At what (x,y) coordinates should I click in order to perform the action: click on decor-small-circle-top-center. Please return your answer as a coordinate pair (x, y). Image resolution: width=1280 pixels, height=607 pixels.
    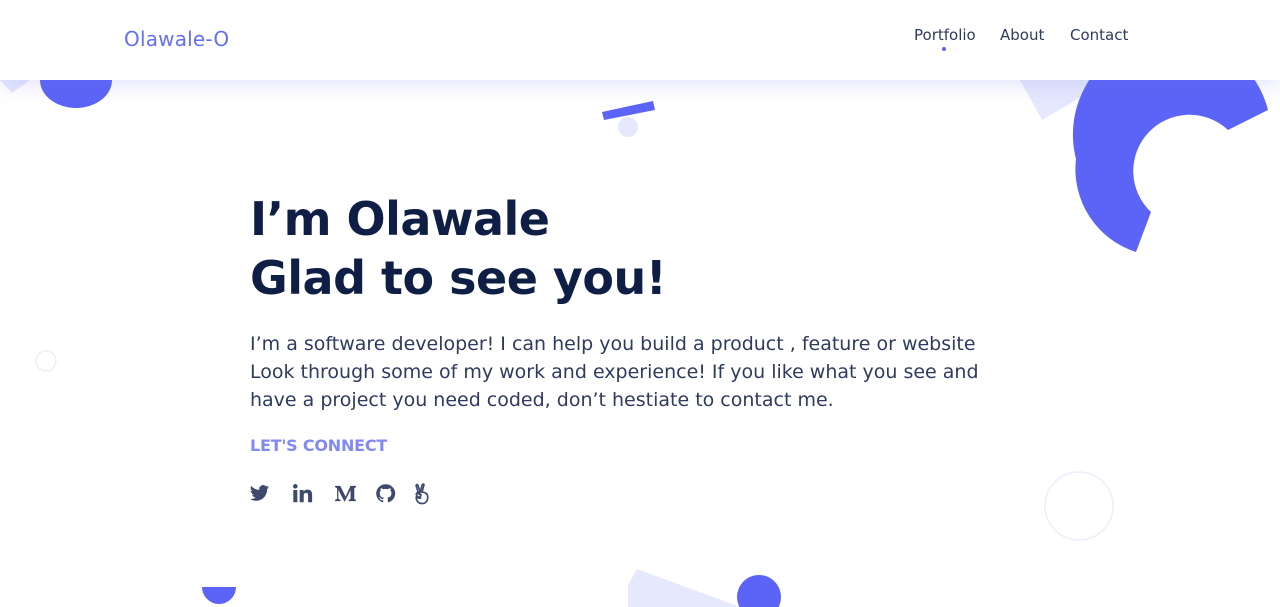
    Looking at the image, I should click on (628, 127).